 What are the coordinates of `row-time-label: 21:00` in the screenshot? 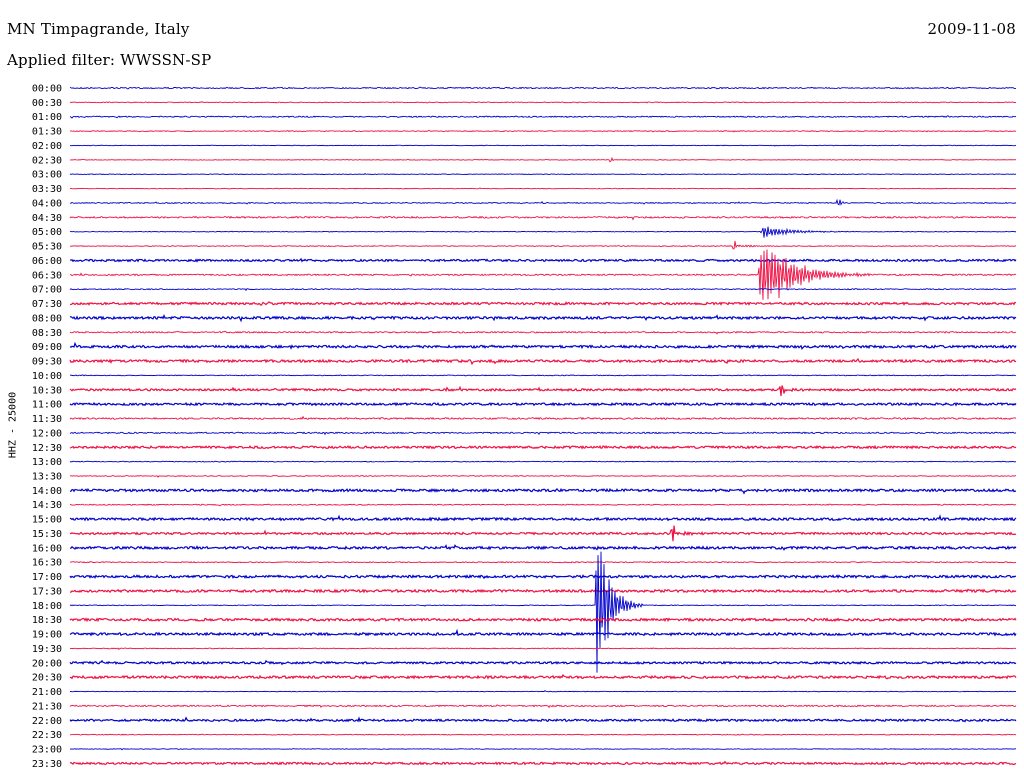 It's located at (47, 692).